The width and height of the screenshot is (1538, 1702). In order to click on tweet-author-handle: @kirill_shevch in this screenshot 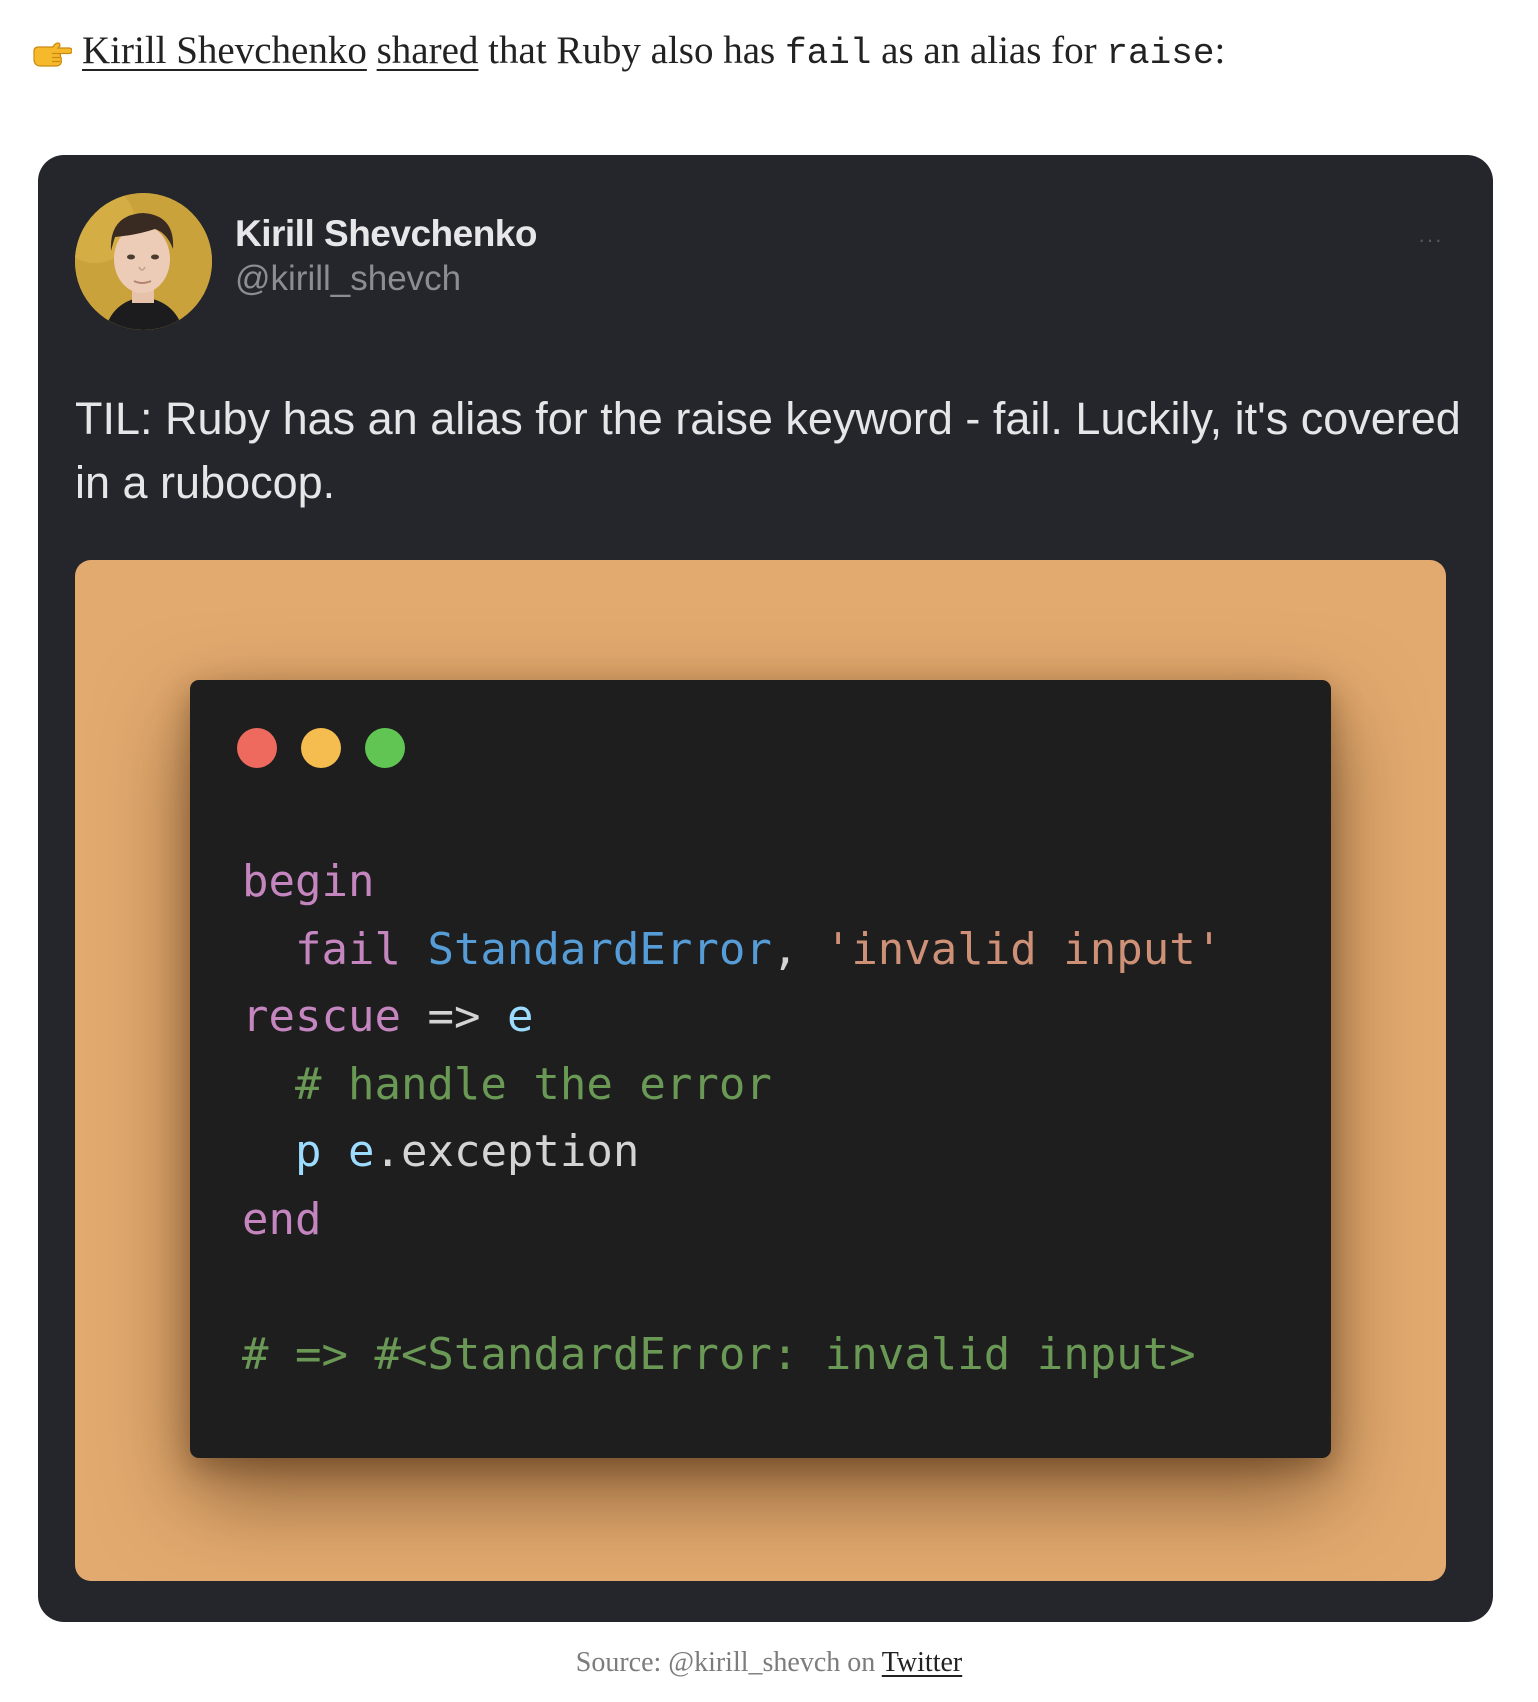, I will do `click(348, 279)`.